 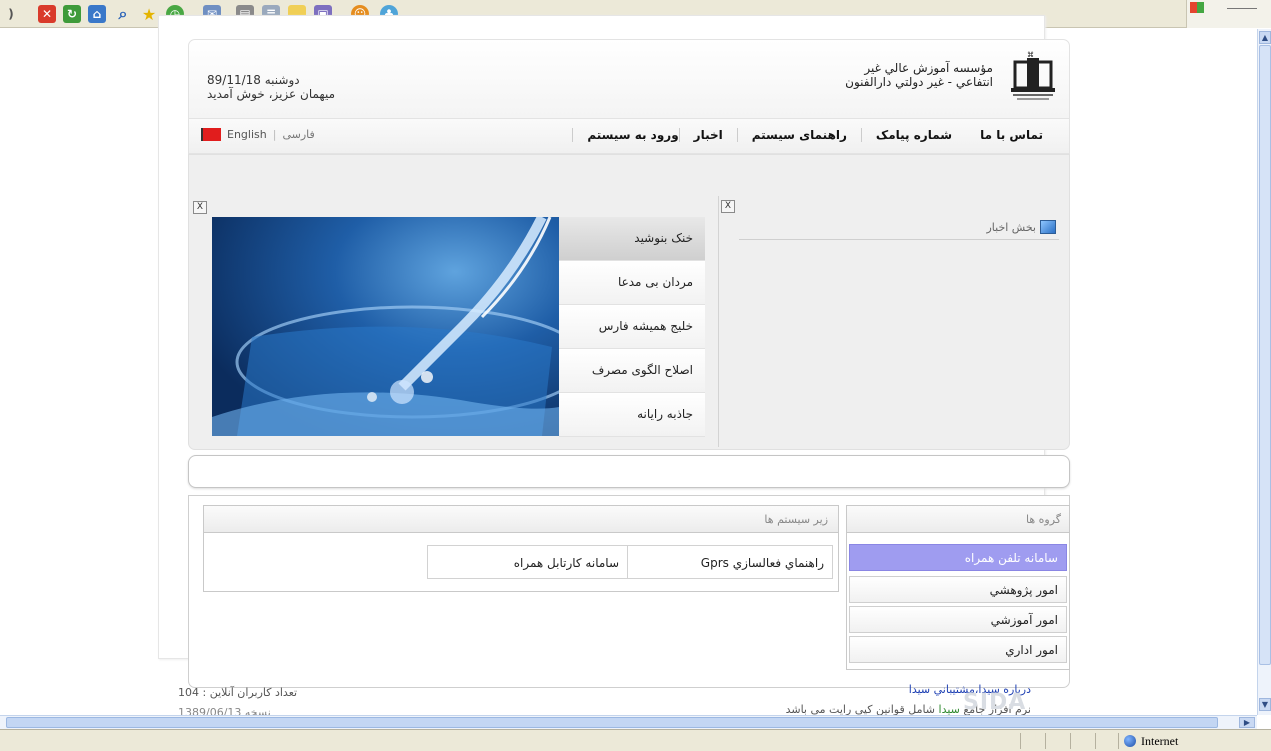 What do you see at coordinates (47, 14) in the screenshot?
I see `stop-icon: ✕` at bounding box center [47, 14].